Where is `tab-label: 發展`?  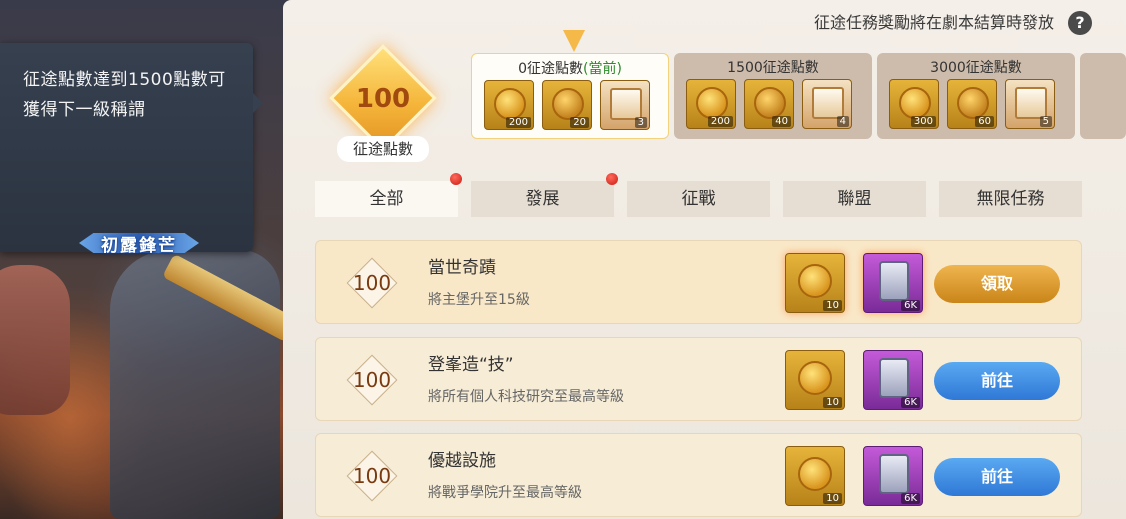 tab-label: 發展 is located at coordinates (542, 199).